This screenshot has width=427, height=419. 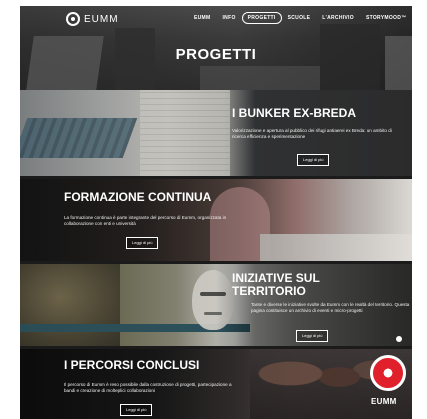 I want to click on badge-label: EUMM, so click(x=384, y=401).